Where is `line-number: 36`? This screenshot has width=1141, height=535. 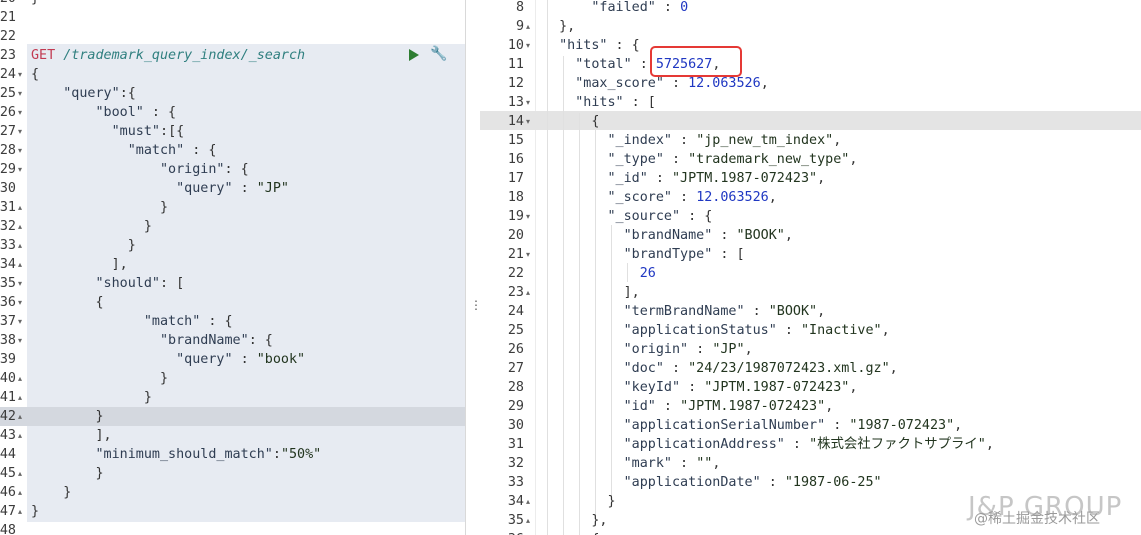
line-number: 36 is located at coordinates (8, 302).